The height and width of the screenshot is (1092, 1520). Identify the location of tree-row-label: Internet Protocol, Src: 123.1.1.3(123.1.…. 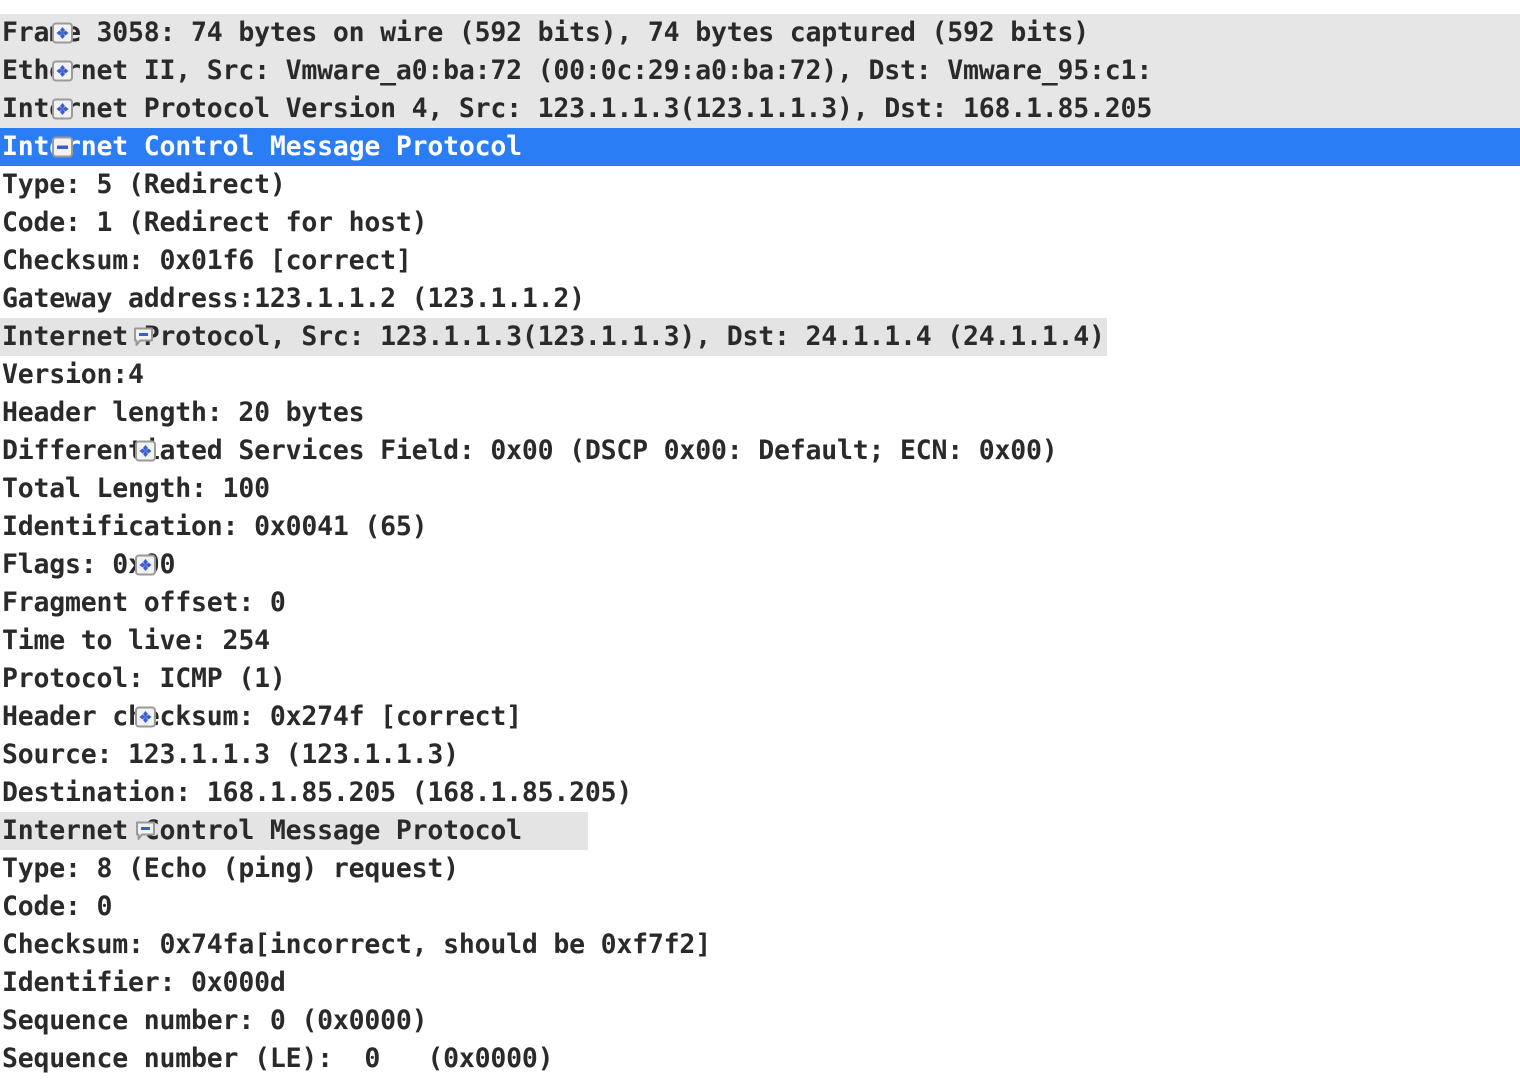
(553, 337).